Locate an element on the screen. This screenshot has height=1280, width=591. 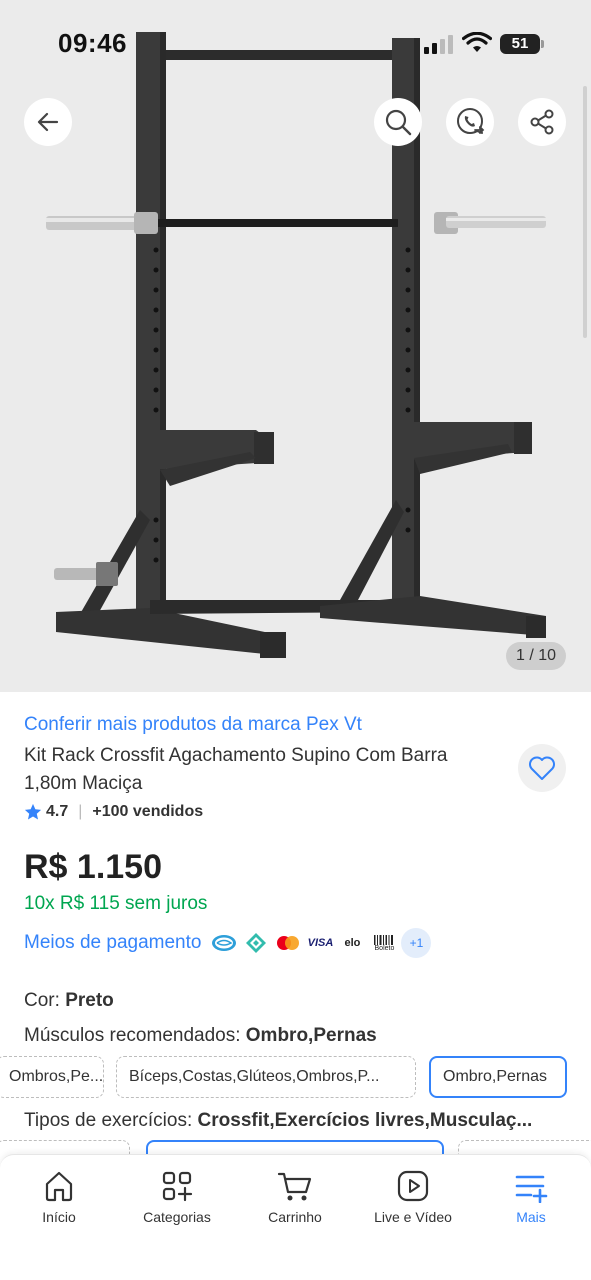
muscles-value: Ombro,Pernas is located at coordinates (311, 1035).